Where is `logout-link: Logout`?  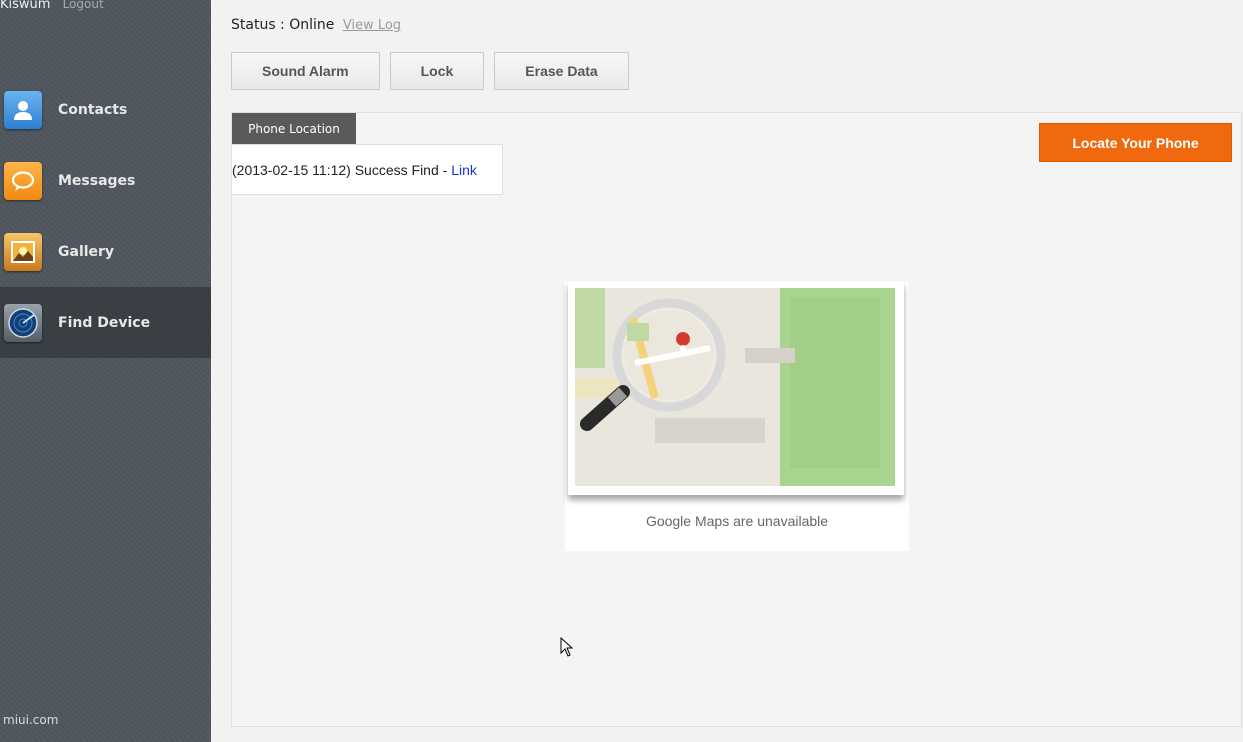
logout-link: Logout is located at coordinates (83, 5).